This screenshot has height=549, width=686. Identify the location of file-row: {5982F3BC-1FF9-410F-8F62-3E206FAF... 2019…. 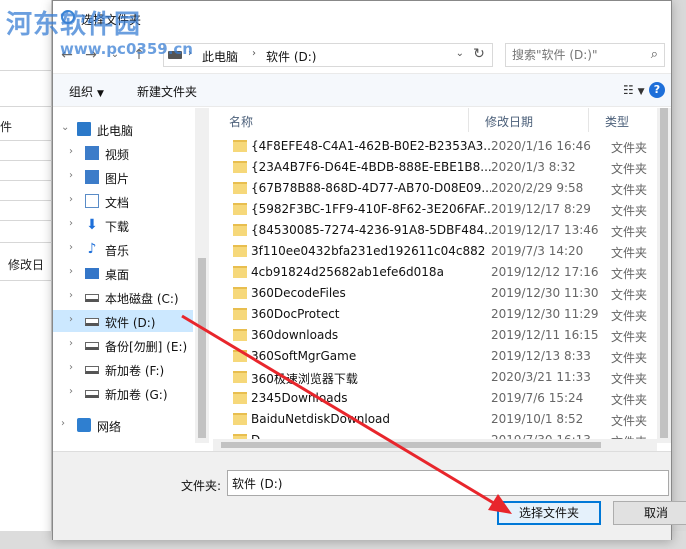
(435, 209).